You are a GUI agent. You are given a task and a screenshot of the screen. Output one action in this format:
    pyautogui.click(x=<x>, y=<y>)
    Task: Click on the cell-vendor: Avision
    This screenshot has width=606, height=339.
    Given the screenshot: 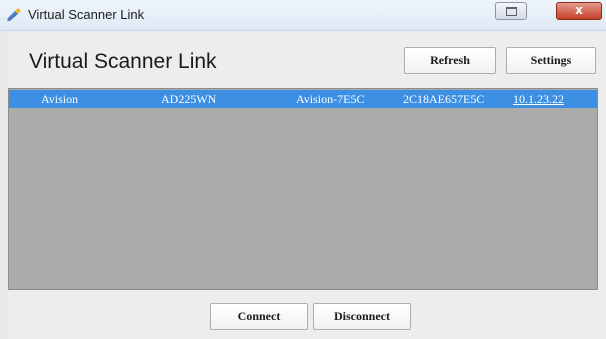 What is the action you would take?
    pyautogui.click(x=60, y=99)
    